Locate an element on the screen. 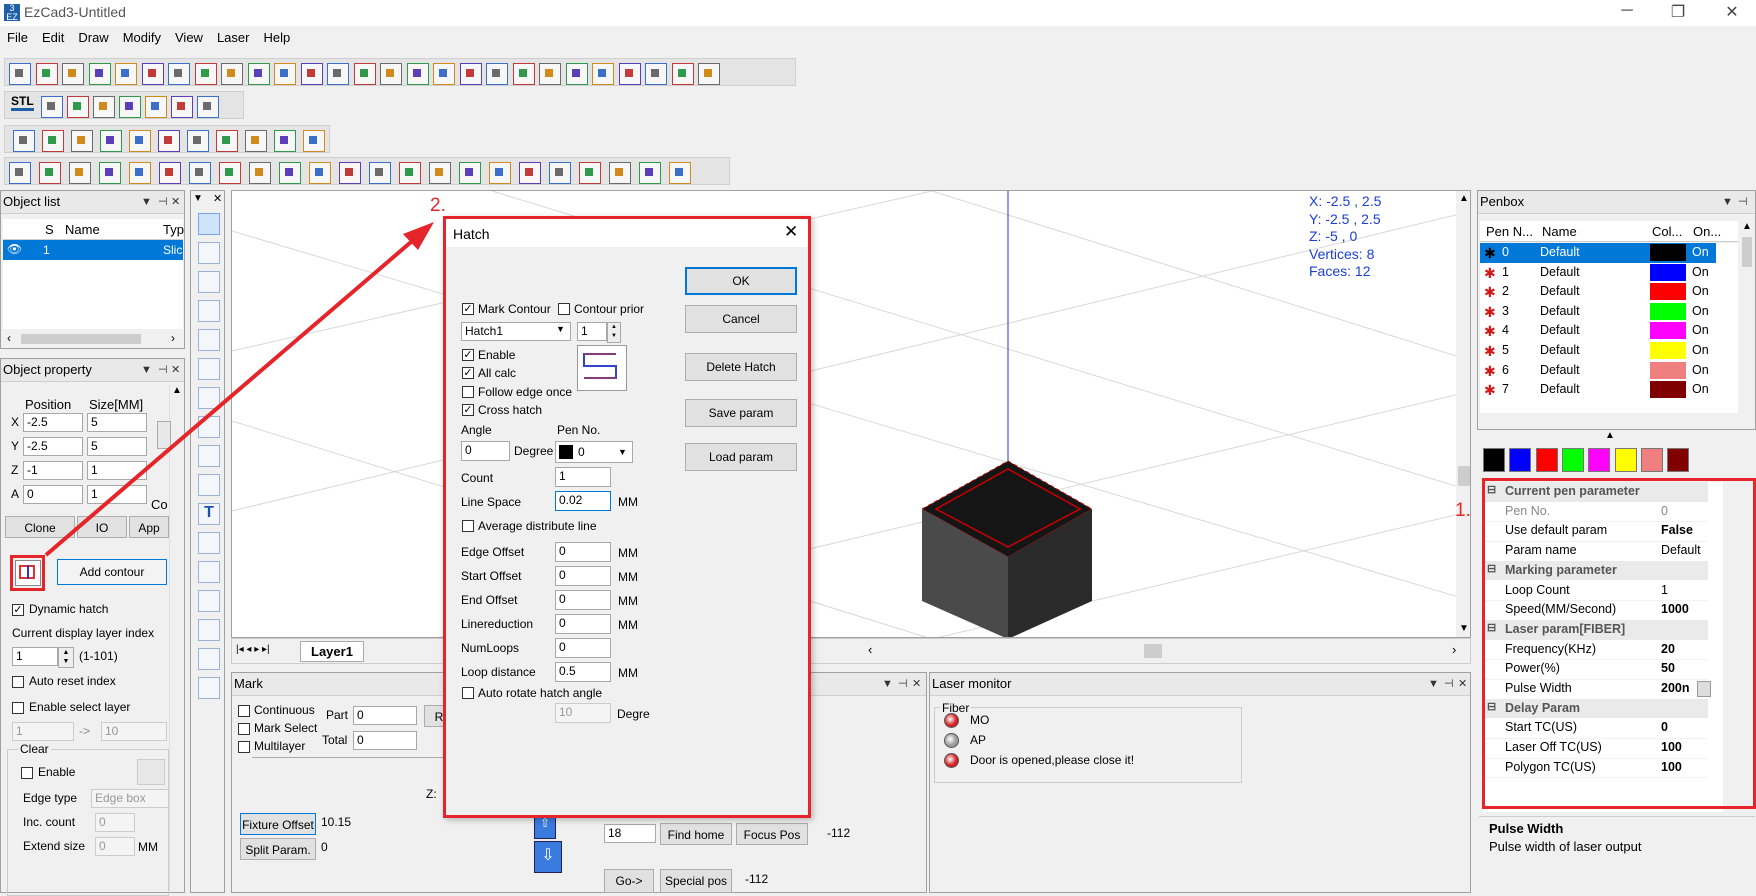  clear-hatch-button is located at coordinates (151, 772).